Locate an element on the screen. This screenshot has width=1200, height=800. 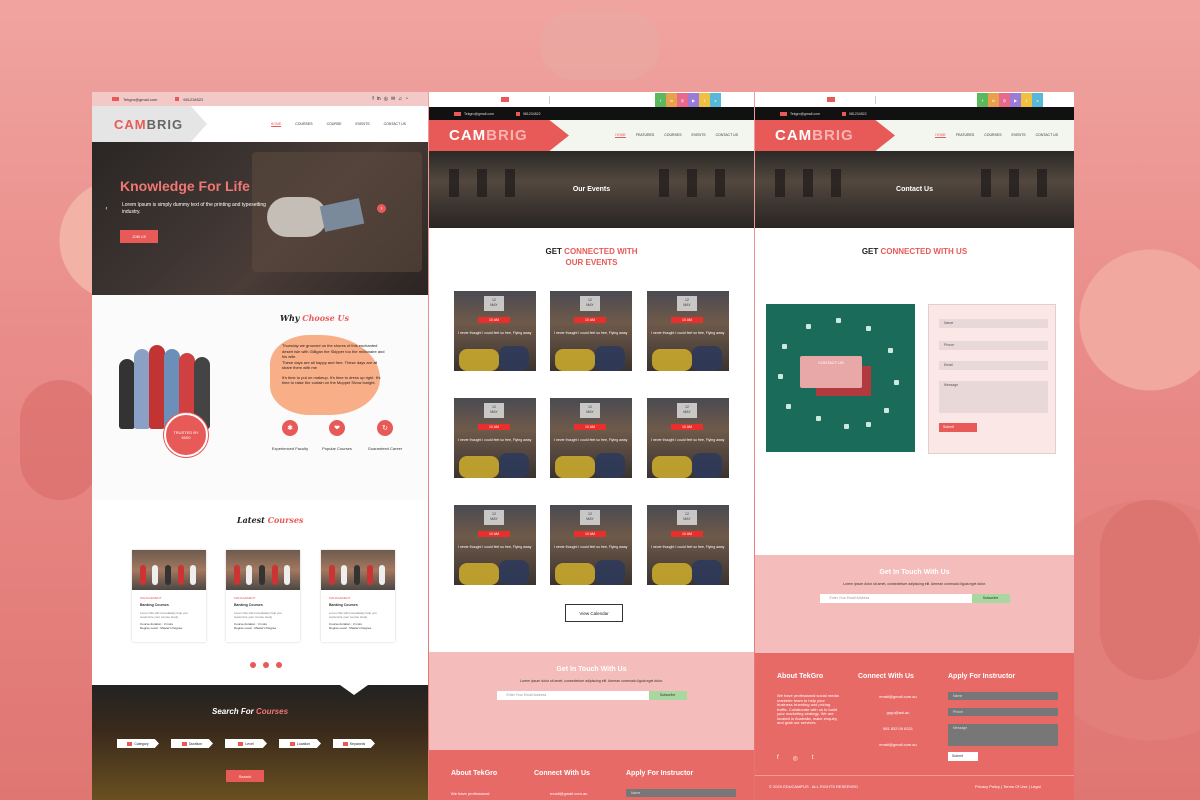
clock-icon: ◔ is located at coordinates (406, 99).